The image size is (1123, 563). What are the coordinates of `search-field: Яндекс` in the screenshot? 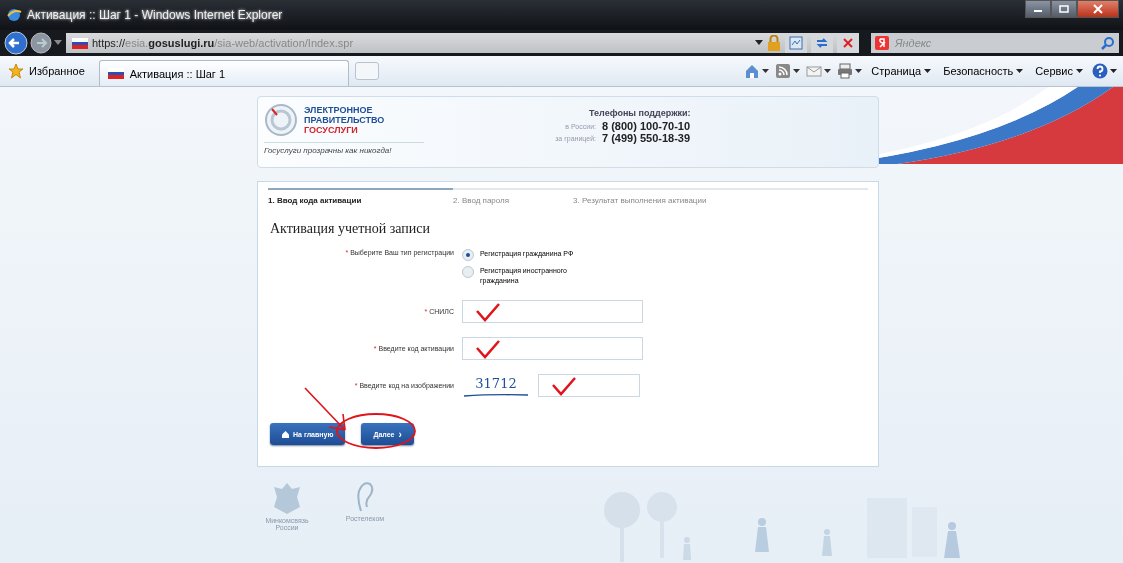 It's located at (995, 43).